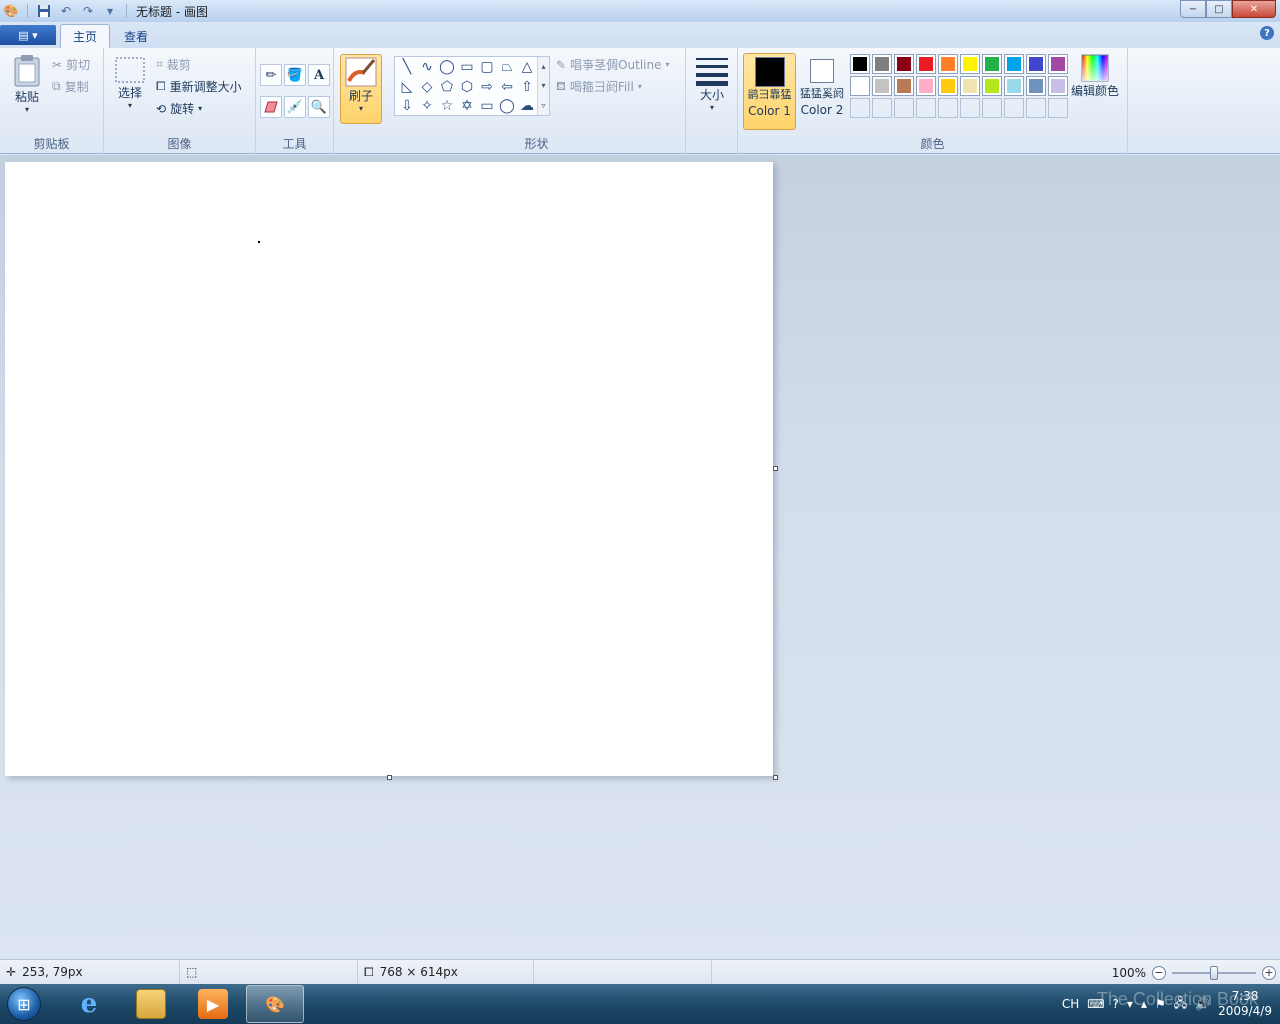 The height and width of the screenshot is (1024, 1280). Describe the element at coordinates (527, 87) in the screenshot. I see `up-arrow-shape-icon: ⇧` at that location.